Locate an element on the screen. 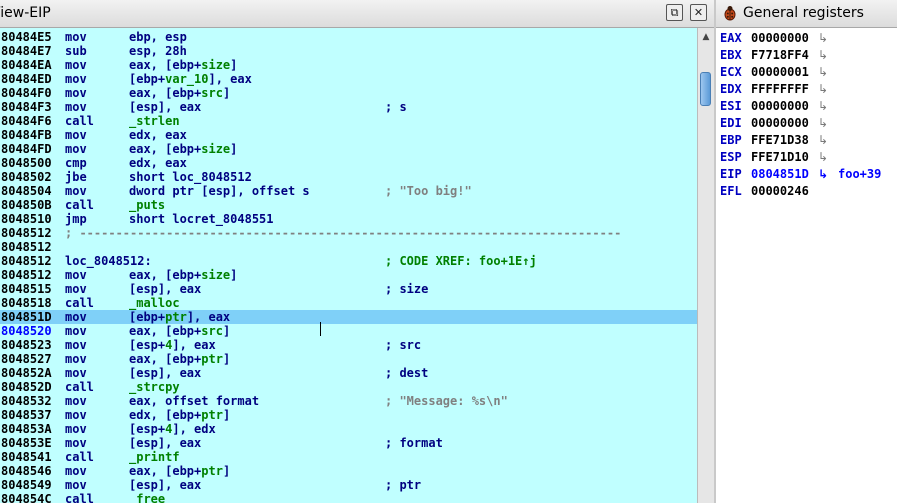 This screenshot has height=503, width=897. operand-name: var_10 is located at coordinates (187, 79).